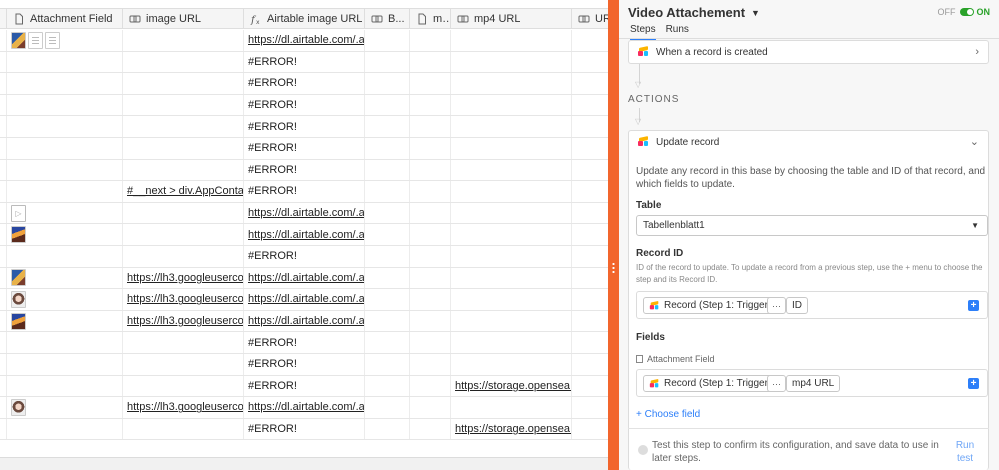 The width and height of the screenshot is (999, 470). What do you see at coordinates (65, 213) in the screenshot?
I see `cell-attachment: ▷` at bounding box center [65, 213].